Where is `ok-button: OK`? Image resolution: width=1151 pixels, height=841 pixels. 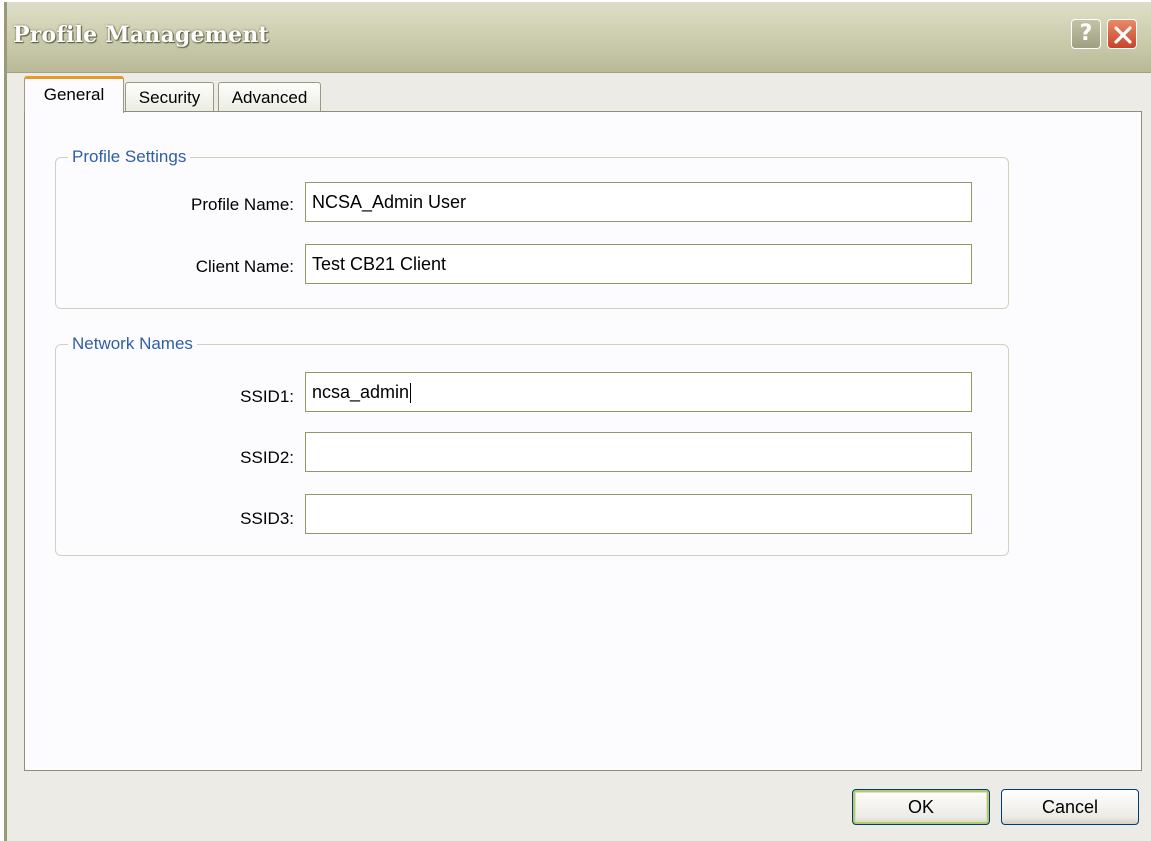 ok-button: OK is located at coordinates (921, 807).